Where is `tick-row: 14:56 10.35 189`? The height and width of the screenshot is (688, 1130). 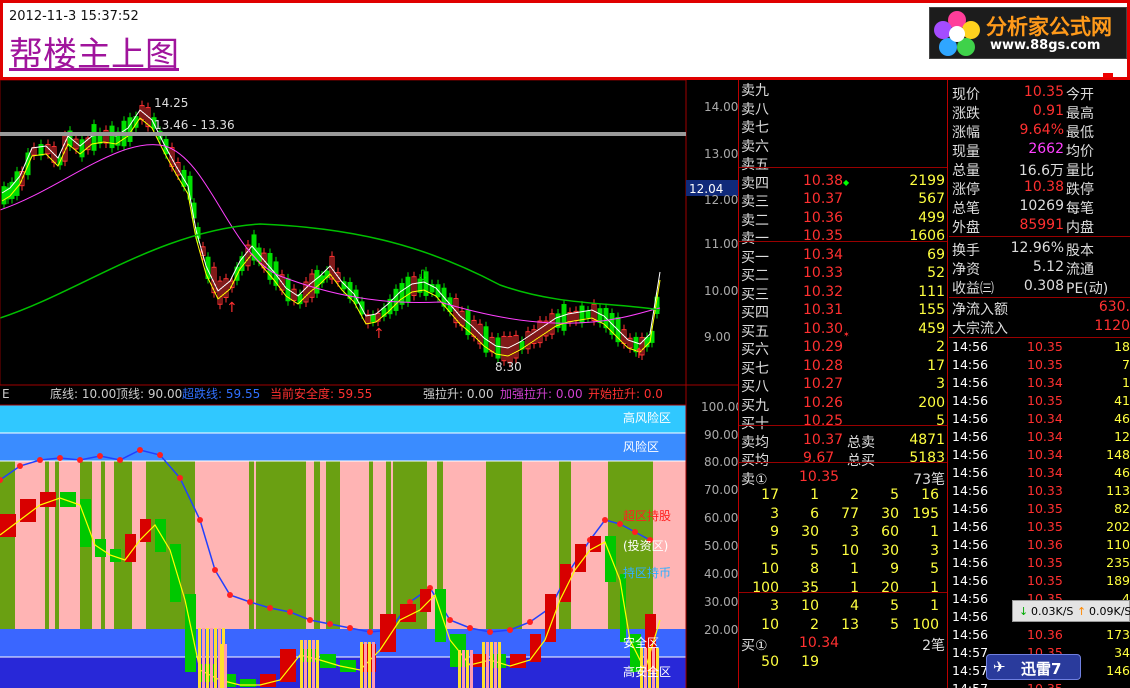 tick-row: 14:56 10.35 189 is located at coordinates (1039, 582).